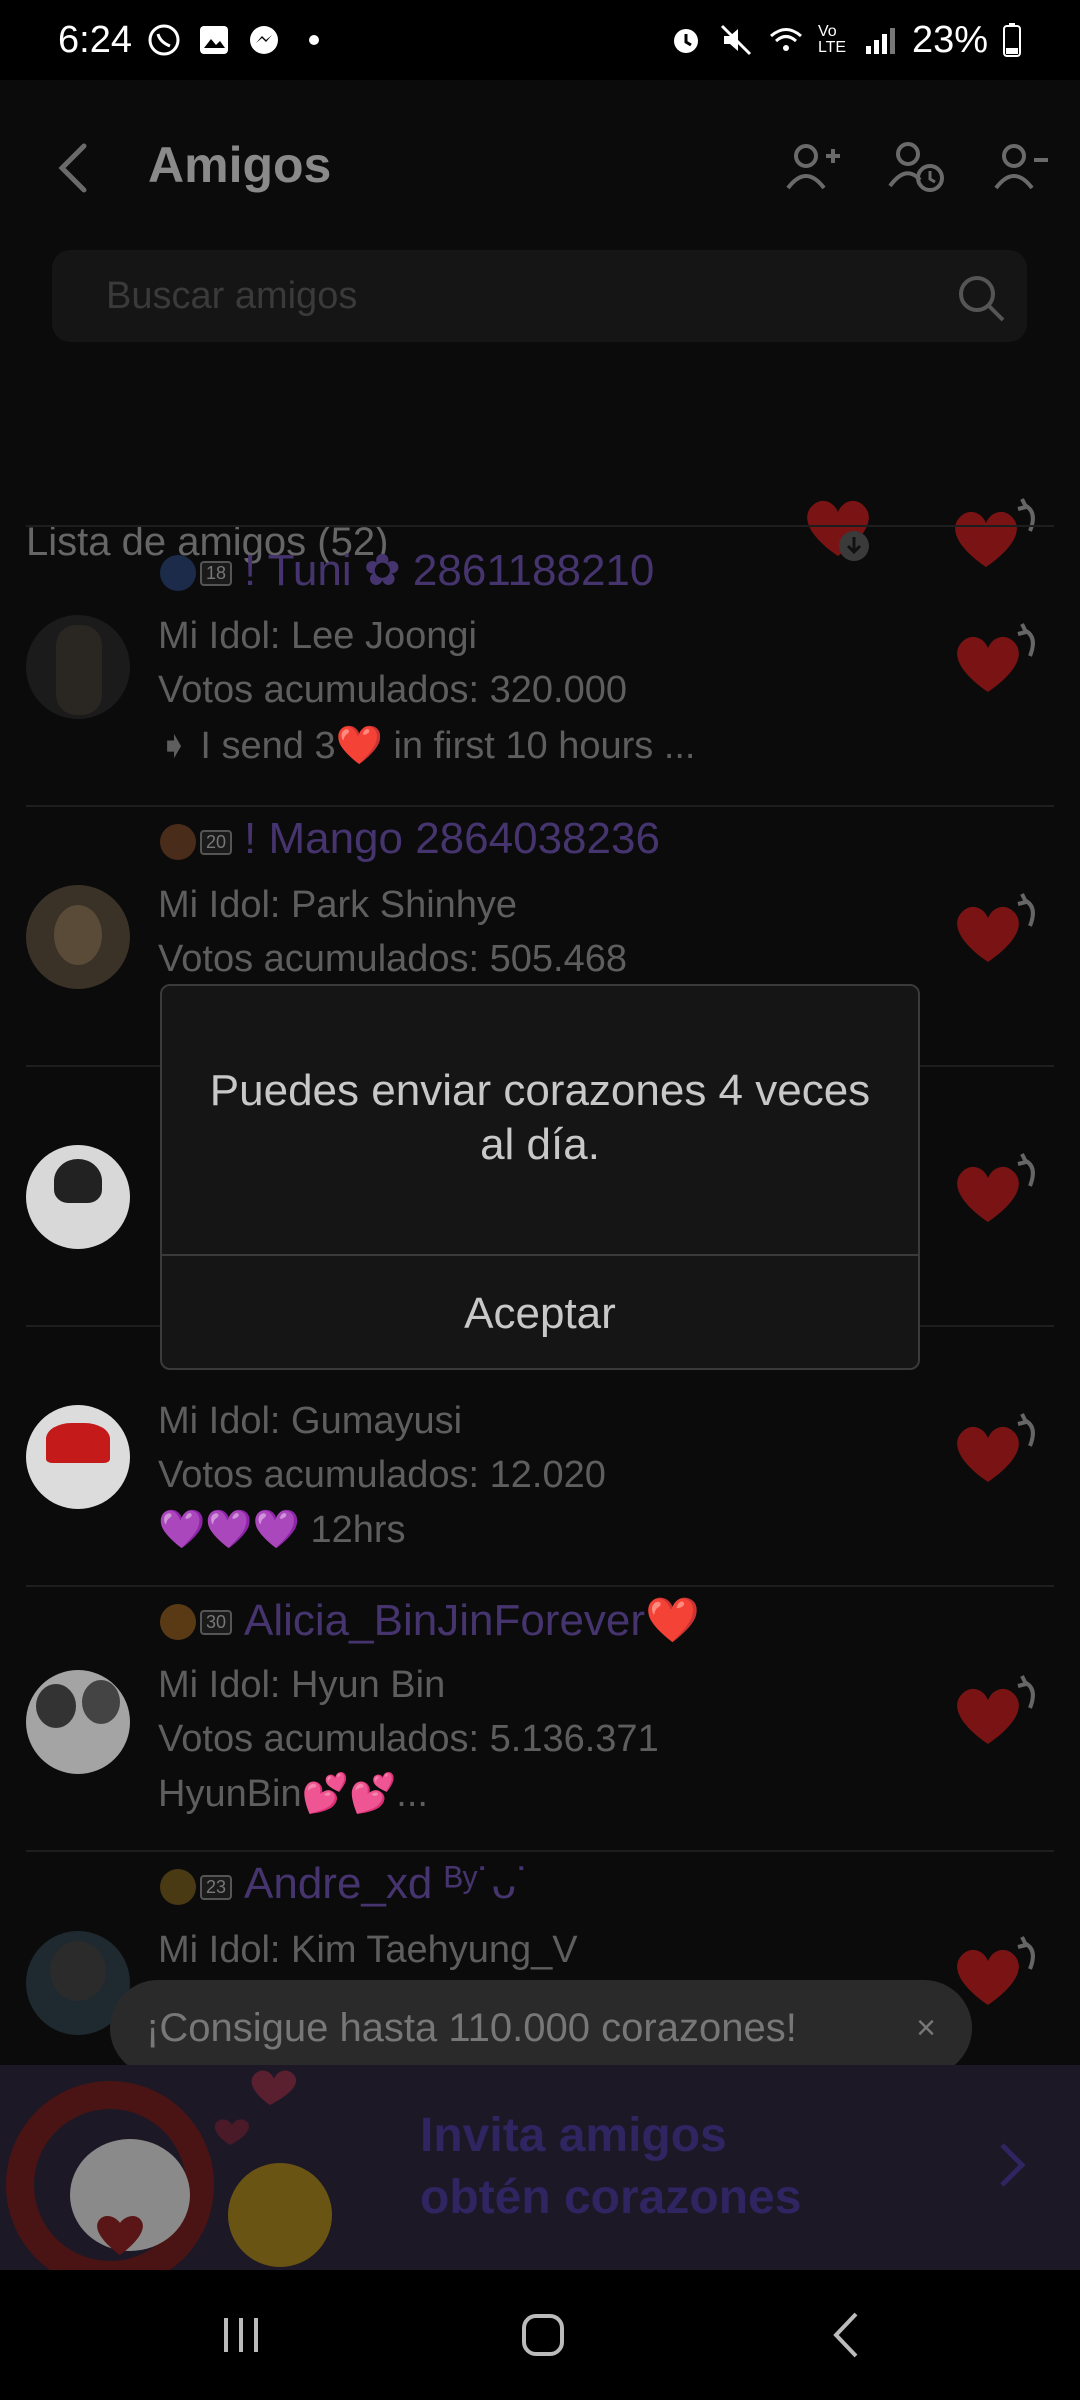 The height and width of the screenshot is (2400, 1080). Describe the element at coordinates (452, 838) in the screenshot. I see `friend-nickname: ! Mango 2864038236` at that location.